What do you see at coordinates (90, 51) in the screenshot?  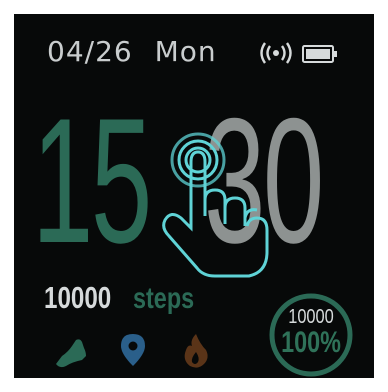 I see `date-value: 04/26` at bounding box center [90, 51].